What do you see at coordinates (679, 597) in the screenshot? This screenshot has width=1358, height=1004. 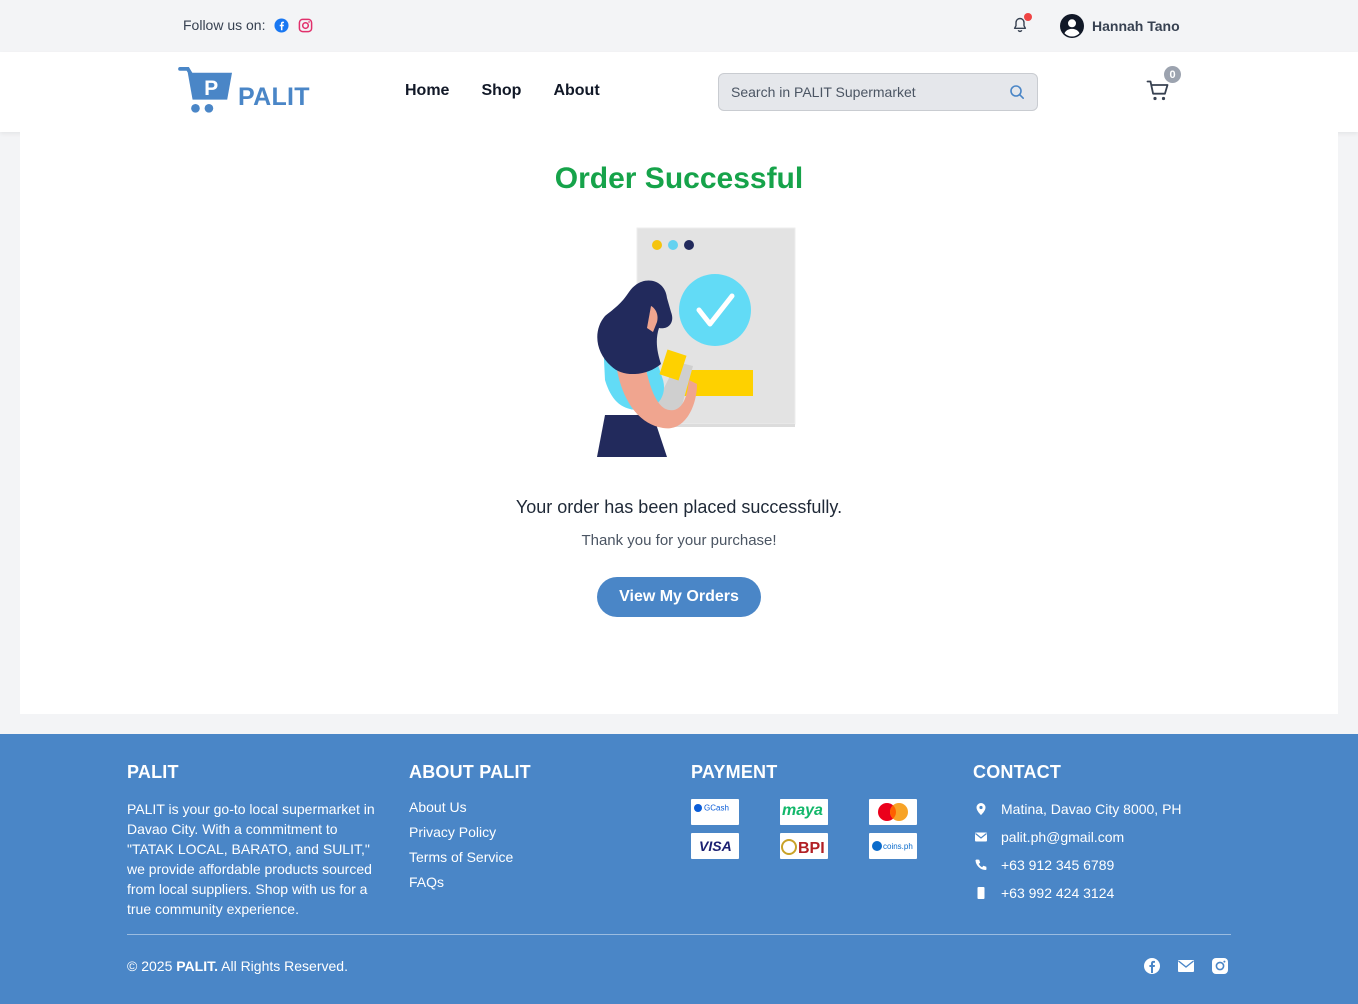 I see `view-my-orders-button: View My Orders` at bounding box center [679, 597].